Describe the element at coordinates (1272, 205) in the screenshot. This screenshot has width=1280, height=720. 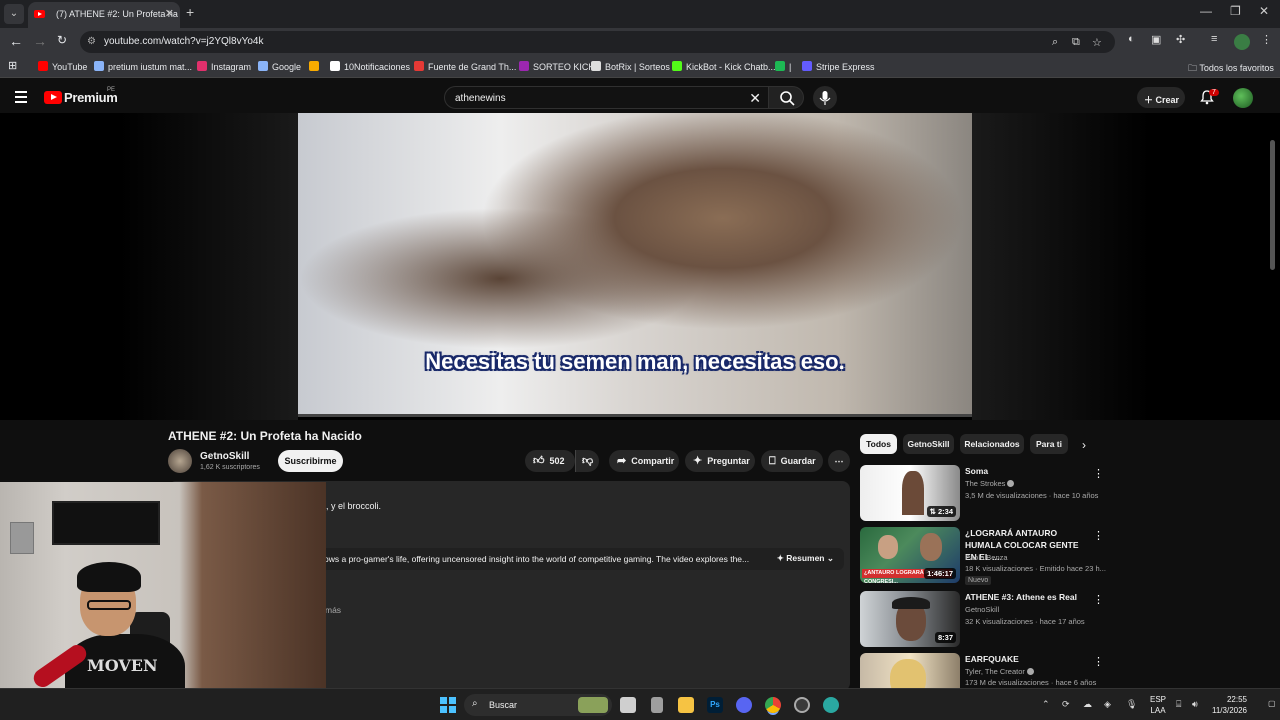
I see `page-scrollbar` at that location.